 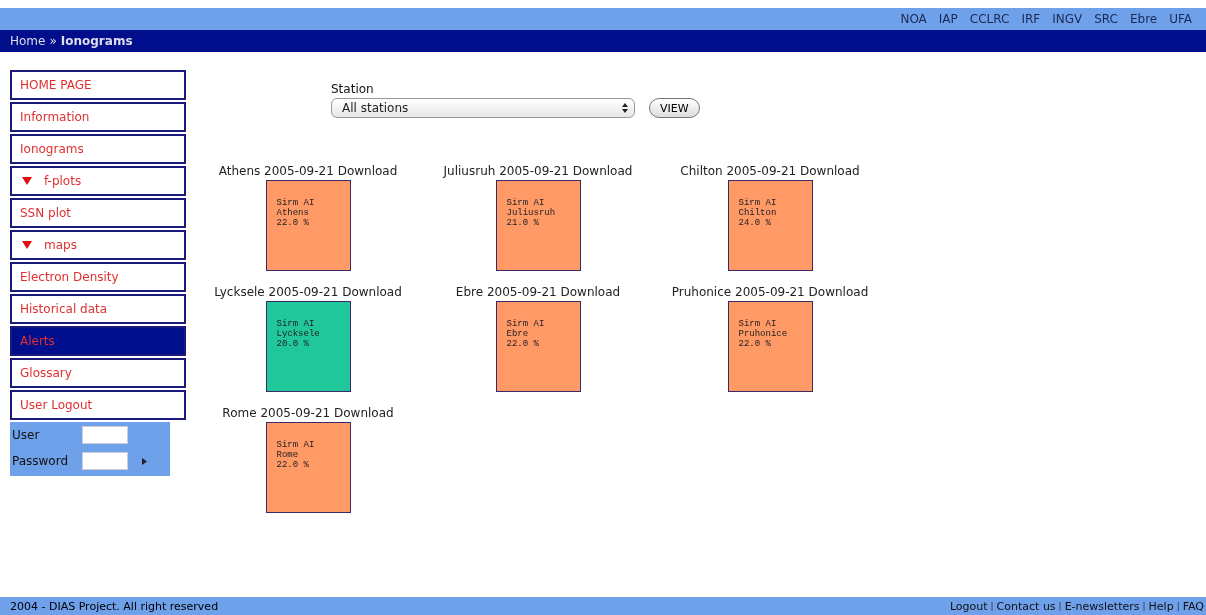 What do you see at coordinates (989, 19) in the screenshot?
I see `partner-link: CCLRC` at bounding box center [989, 19].